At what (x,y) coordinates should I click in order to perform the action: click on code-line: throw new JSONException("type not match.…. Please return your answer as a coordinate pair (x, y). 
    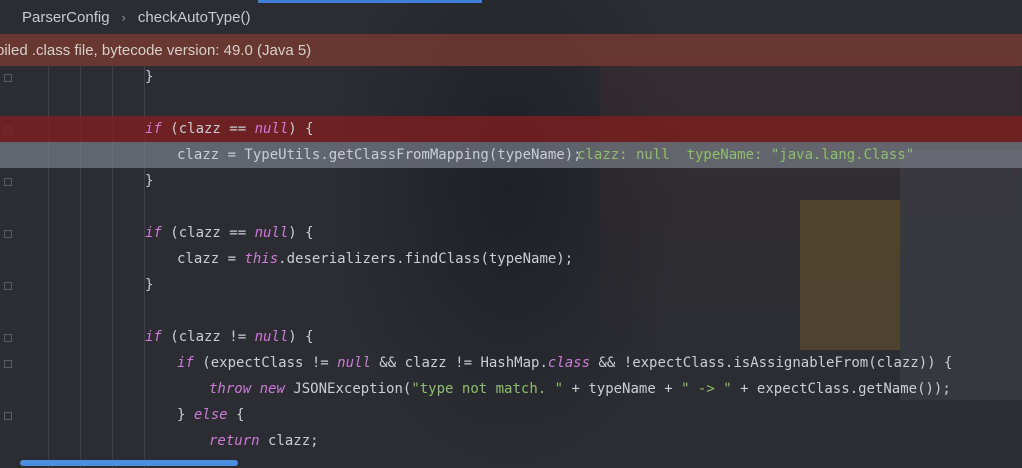
    Looking at the image, I should click on (511, 389).